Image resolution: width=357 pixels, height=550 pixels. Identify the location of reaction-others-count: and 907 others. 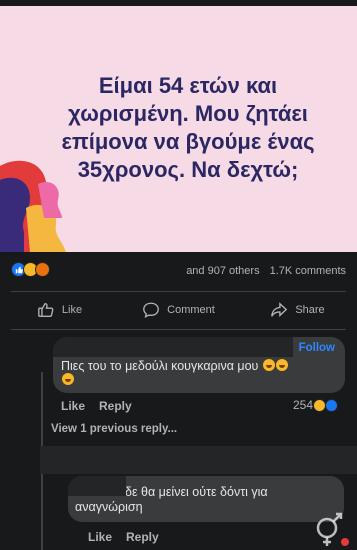
(222, 271).